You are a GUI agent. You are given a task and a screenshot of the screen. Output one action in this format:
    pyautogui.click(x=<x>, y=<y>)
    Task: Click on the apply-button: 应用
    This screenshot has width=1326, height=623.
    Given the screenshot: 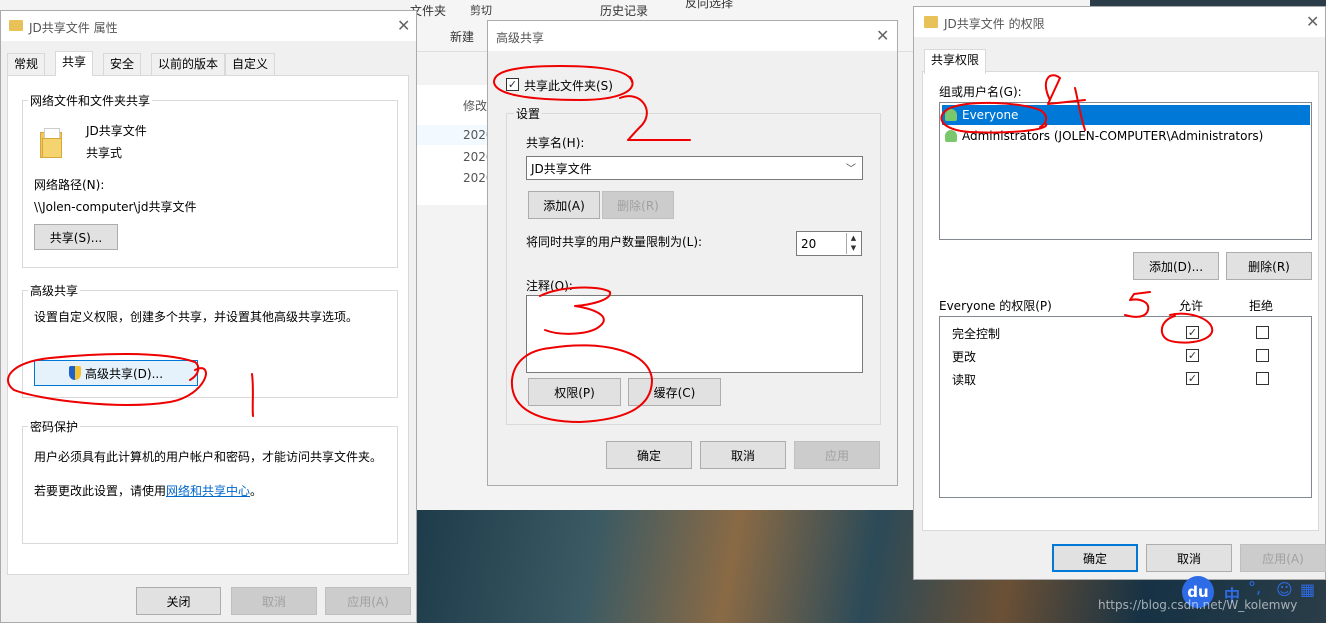 What is the action you would take?
    pyautogui.click(x=837, y=455)
    